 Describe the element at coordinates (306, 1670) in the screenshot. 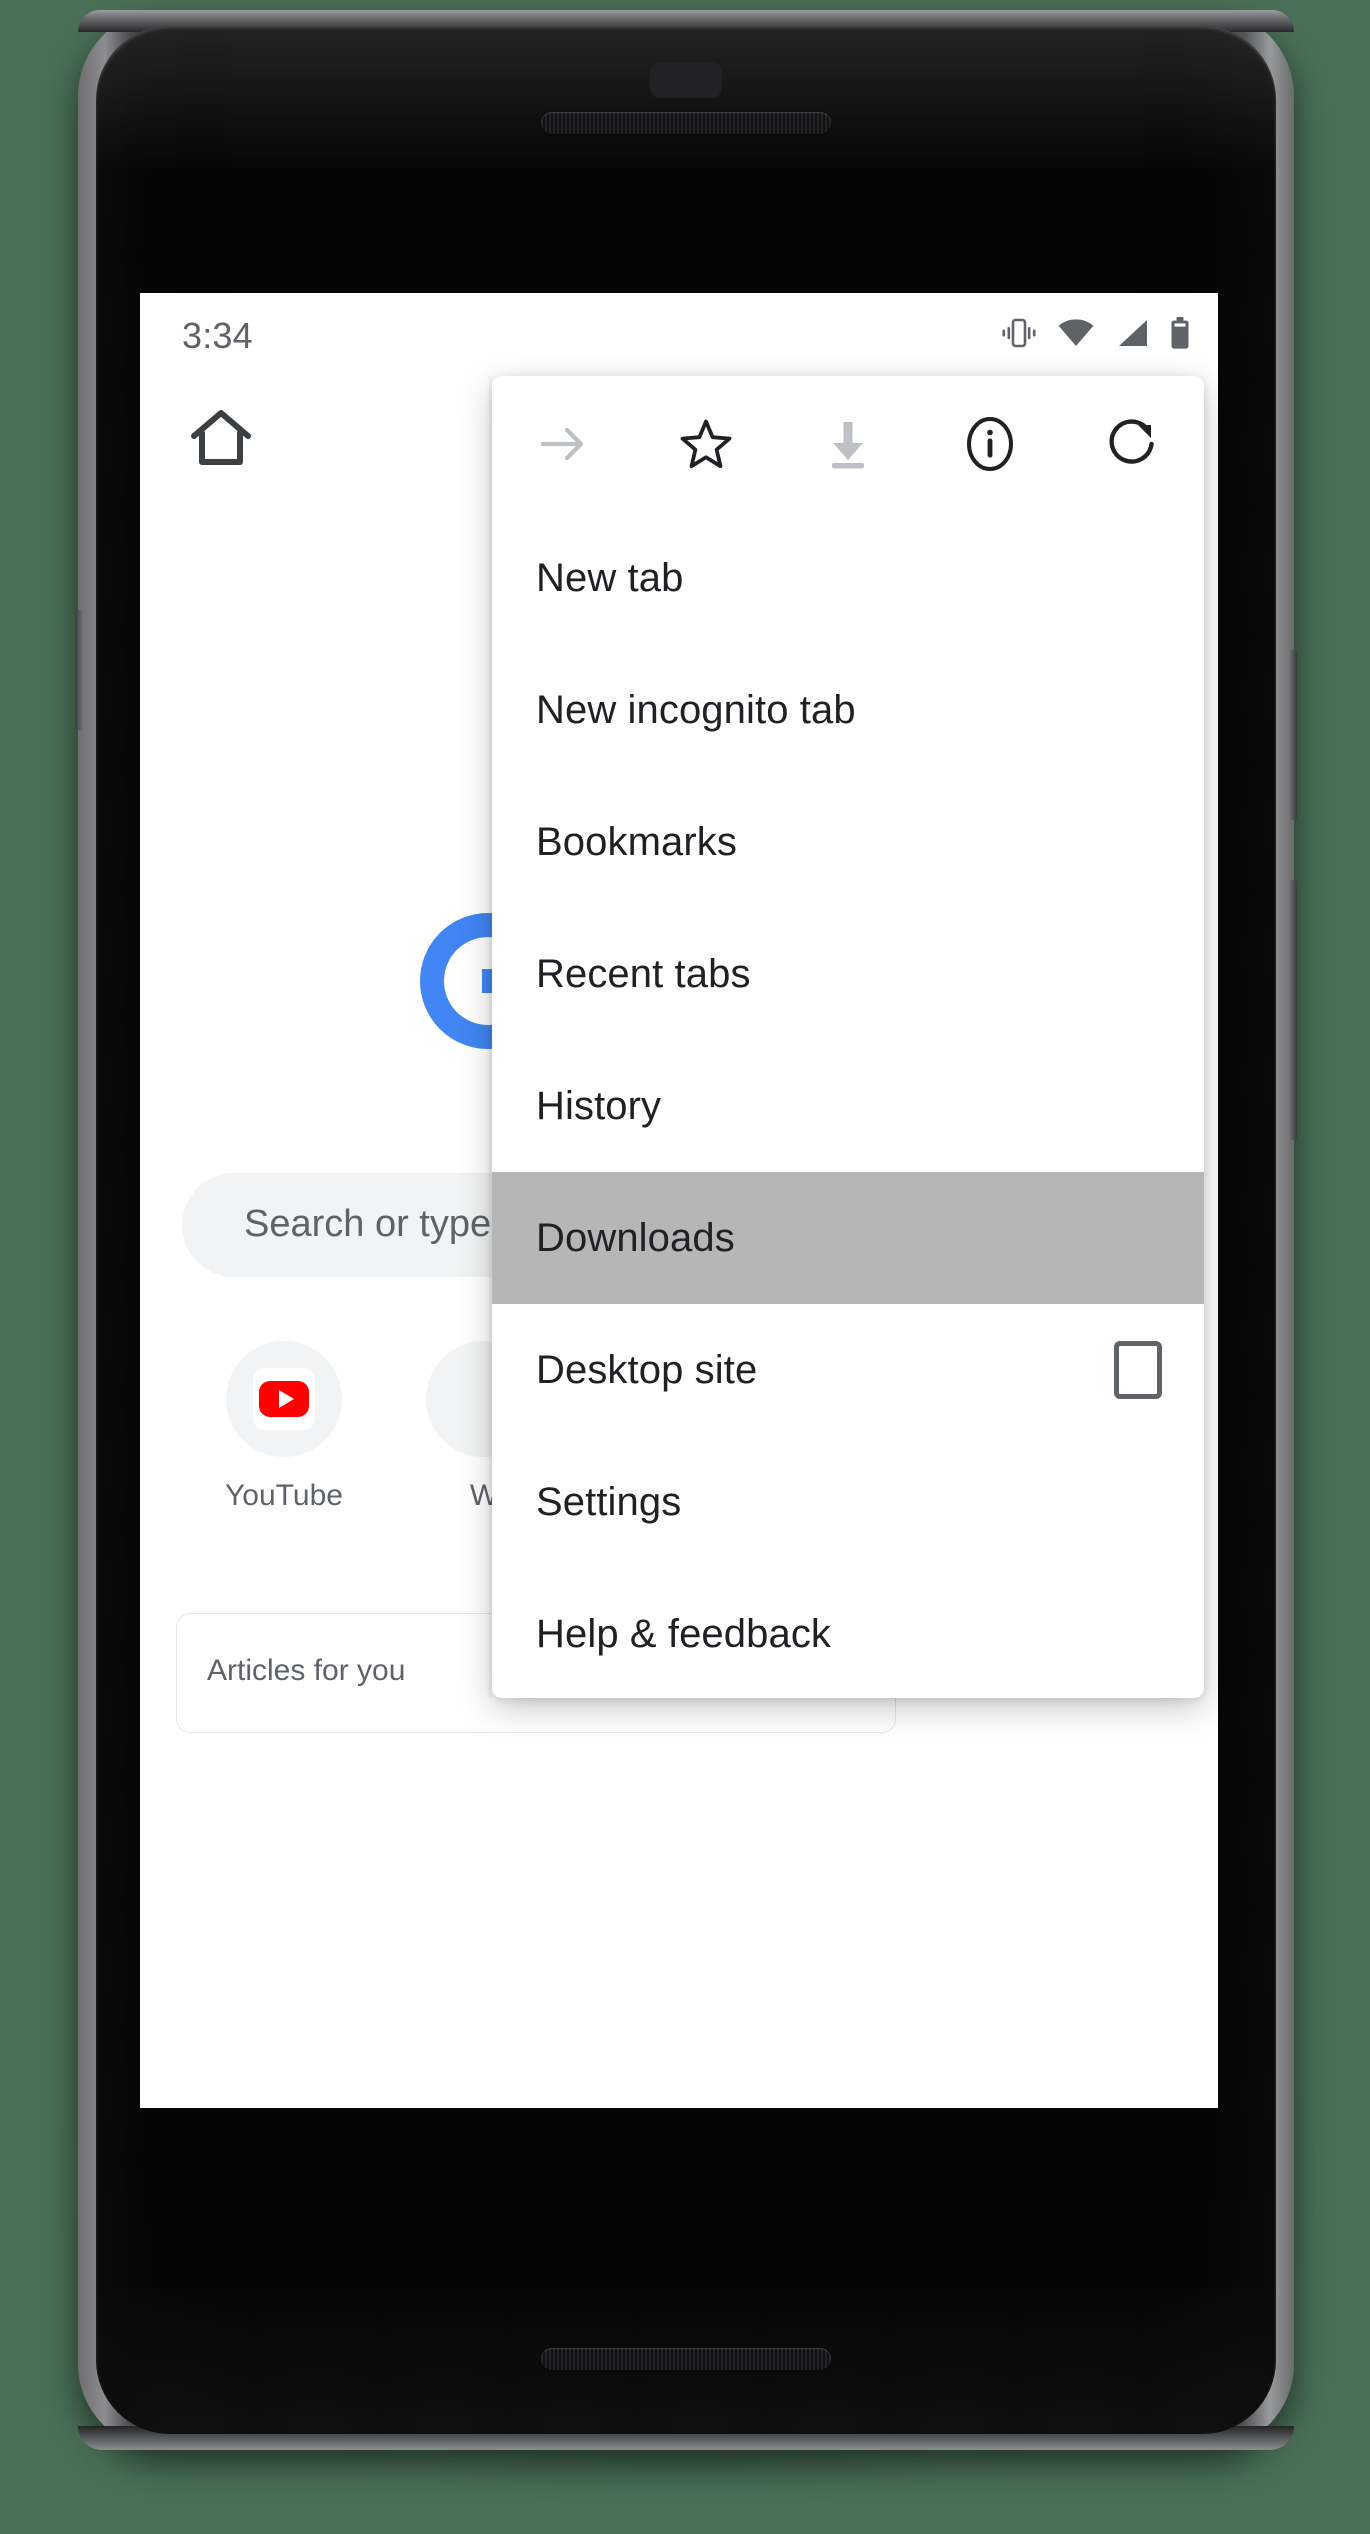

I see `articles-for-you-title: Articles for you` at that location.